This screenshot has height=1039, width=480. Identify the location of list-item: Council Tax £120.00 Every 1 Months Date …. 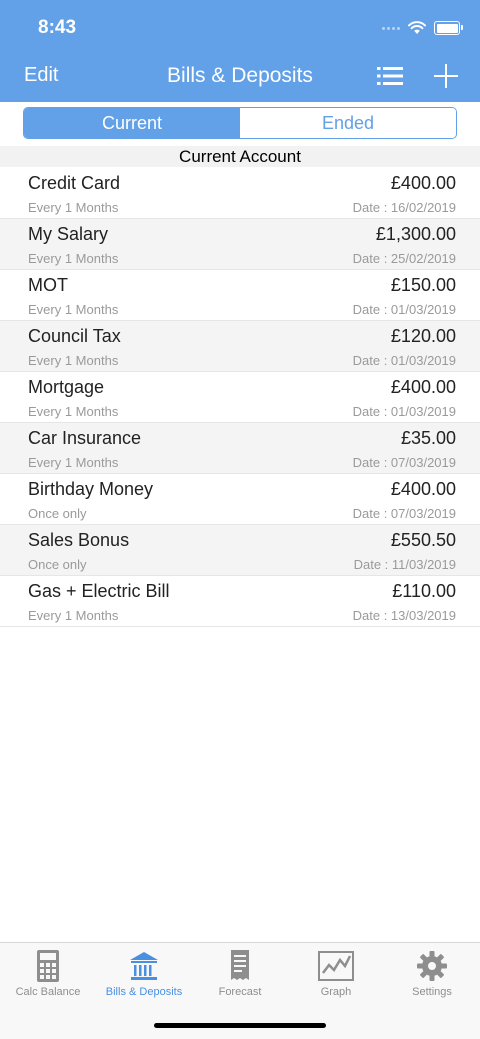
(240, 346).